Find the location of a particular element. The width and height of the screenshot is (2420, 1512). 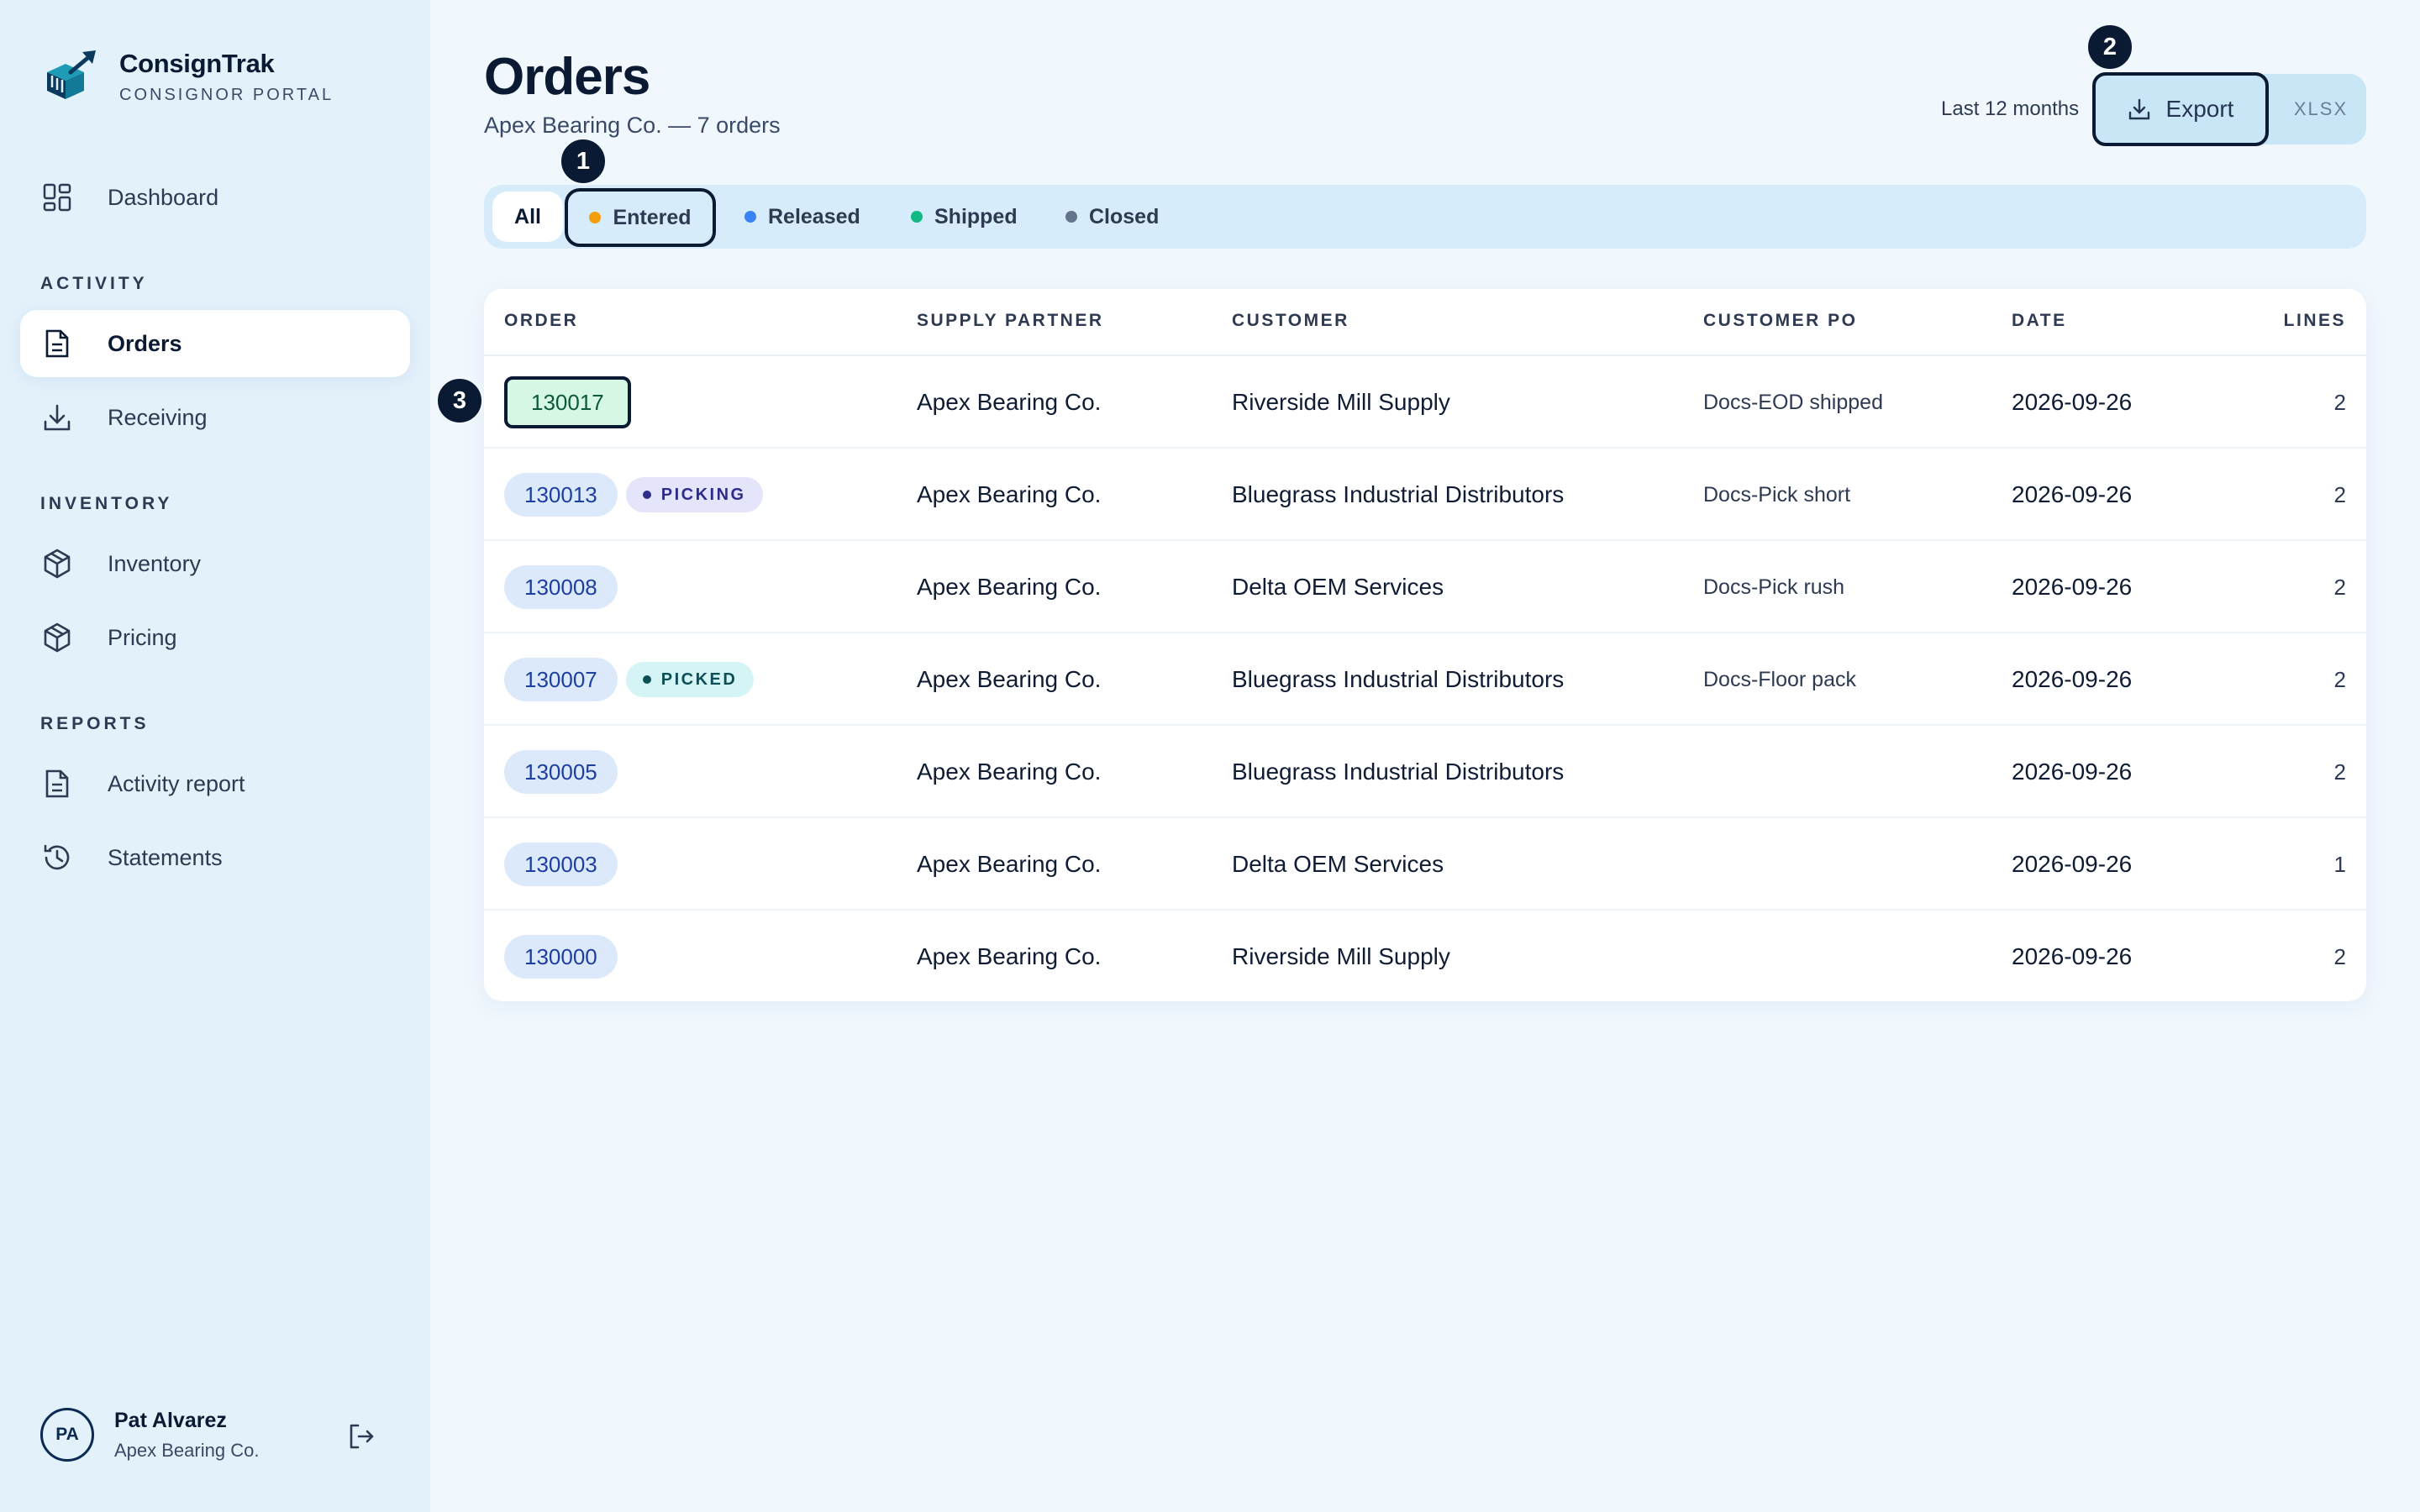

column-header-order: ORDER is located at coordinates (541, 321).